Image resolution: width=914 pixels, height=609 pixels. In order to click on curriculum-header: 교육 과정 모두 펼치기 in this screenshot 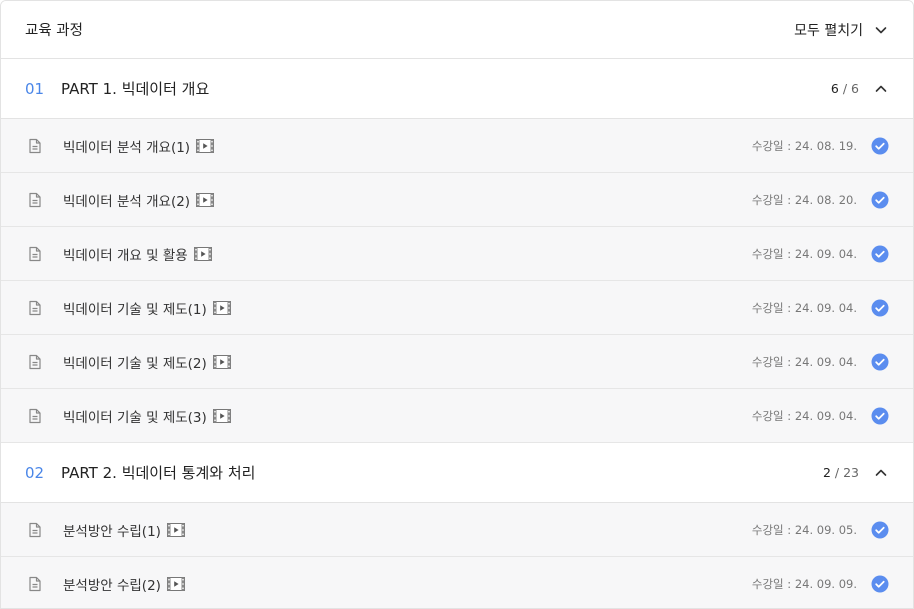, I will do `click(457, 30)`.